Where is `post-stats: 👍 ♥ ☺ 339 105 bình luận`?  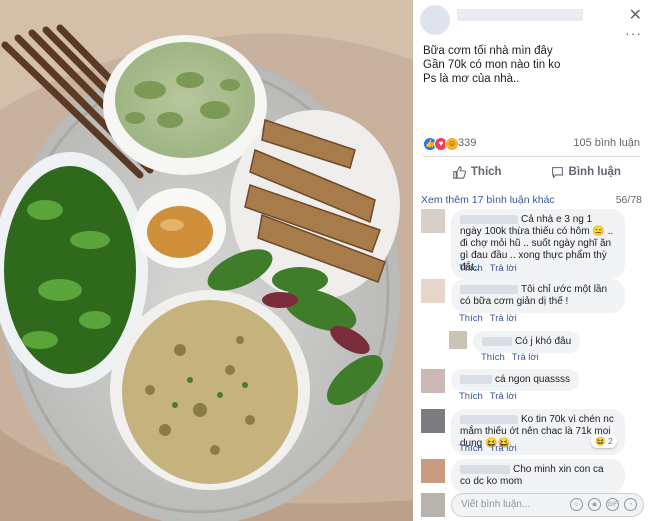
post-stats: 👍 ♥ ☺ 339 105 bình luận is located at coordinates (531, 143).